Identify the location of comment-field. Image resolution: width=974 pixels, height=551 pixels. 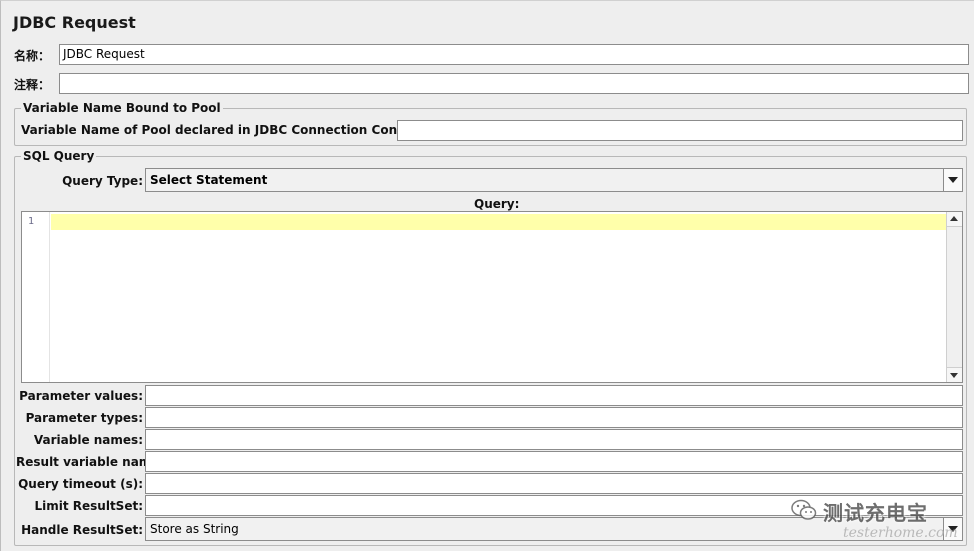
(514, 83).